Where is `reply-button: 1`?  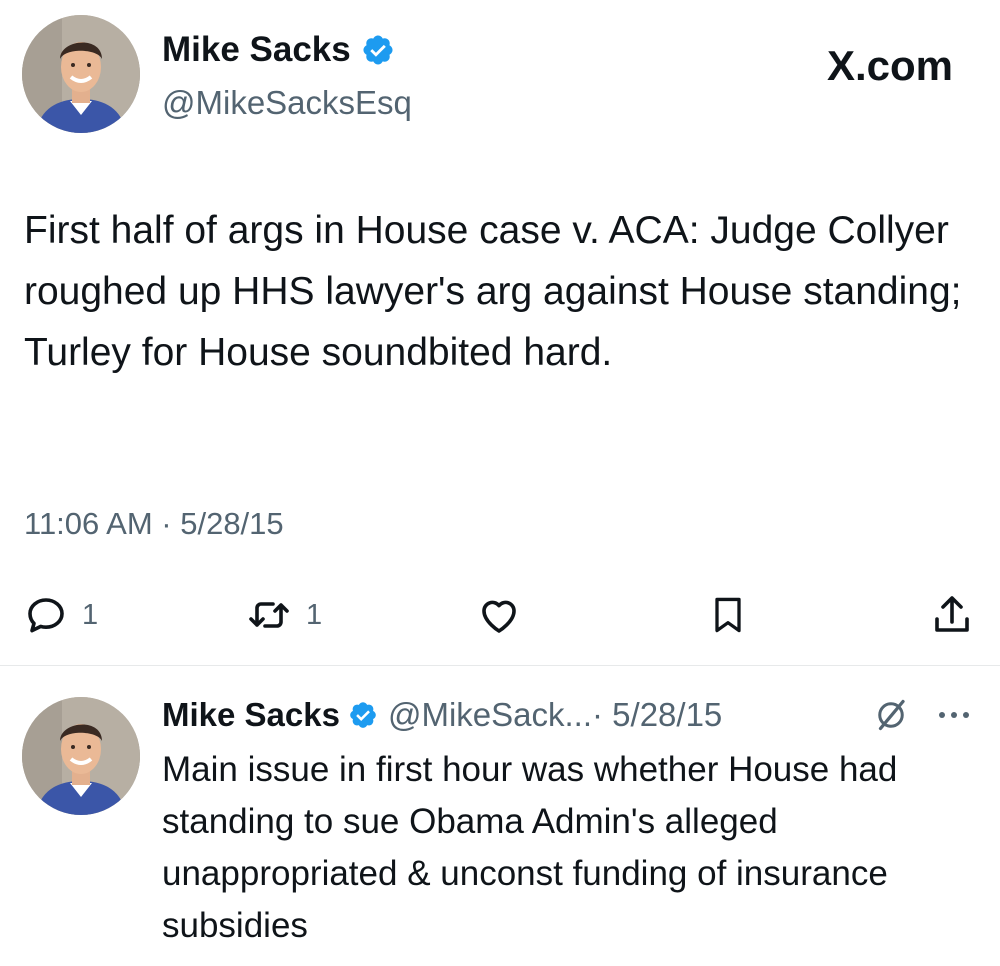
reply-button: 1 is located at coordinates (60, 615).